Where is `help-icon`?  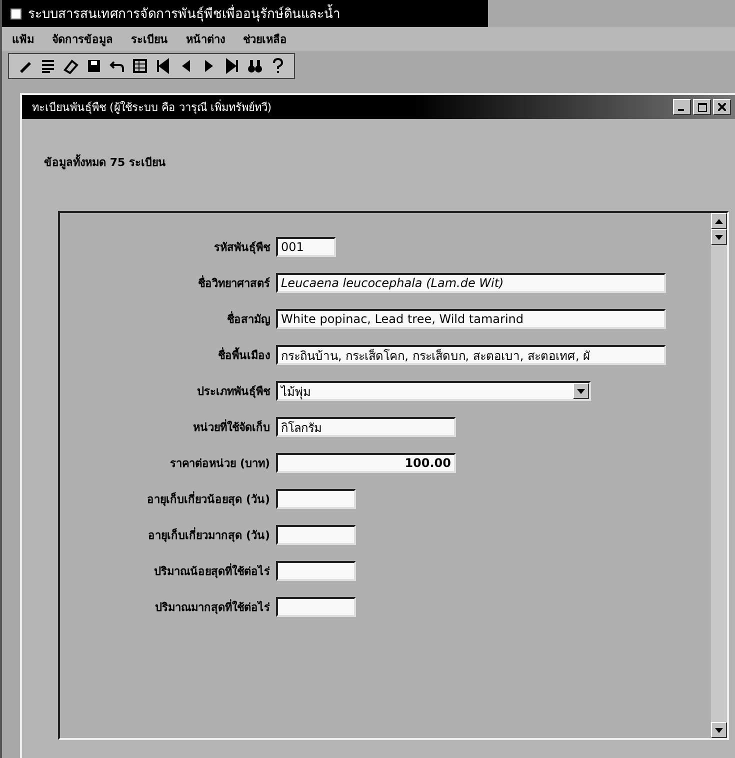 help-icon is located at coordinates (278, 66).